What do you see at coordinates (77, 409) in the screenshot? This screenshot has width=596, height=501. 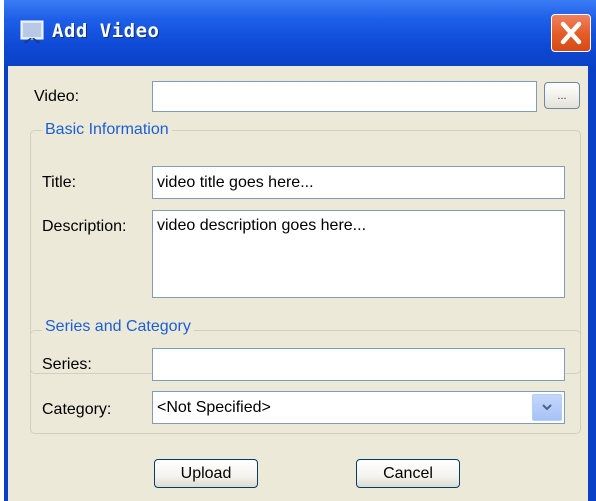 I see `category-label: Category:` at bounding box center [77, 409].